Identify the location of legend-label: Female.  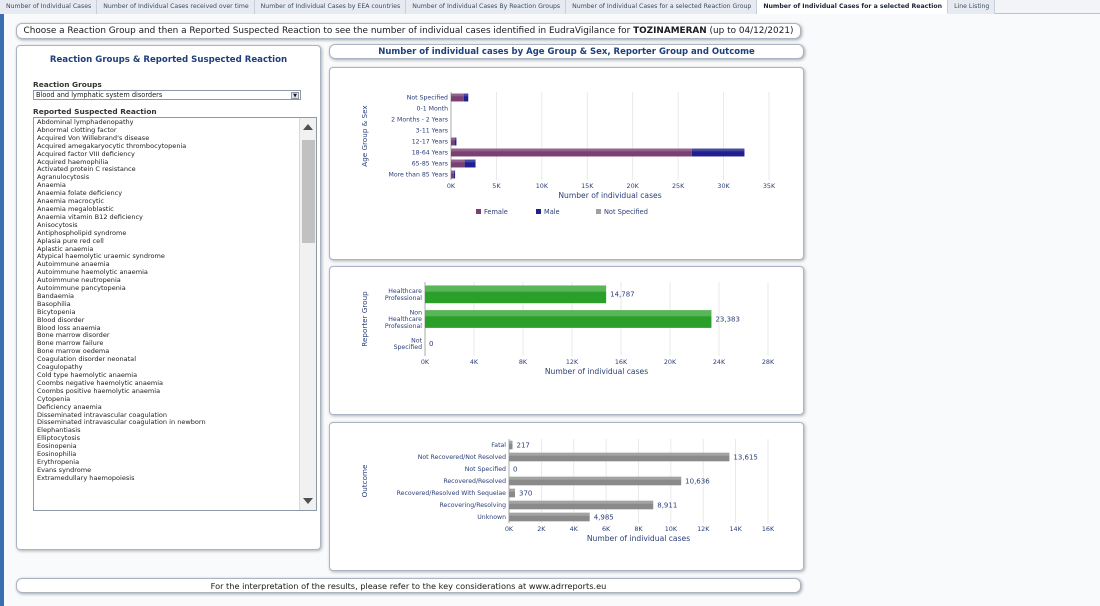
(496, 212).